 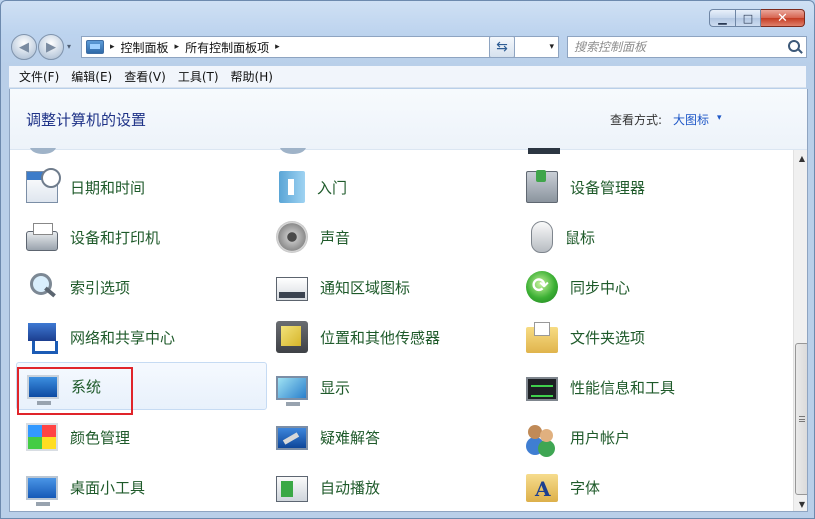 I want to click on search-box, so click(x=687, y=47).